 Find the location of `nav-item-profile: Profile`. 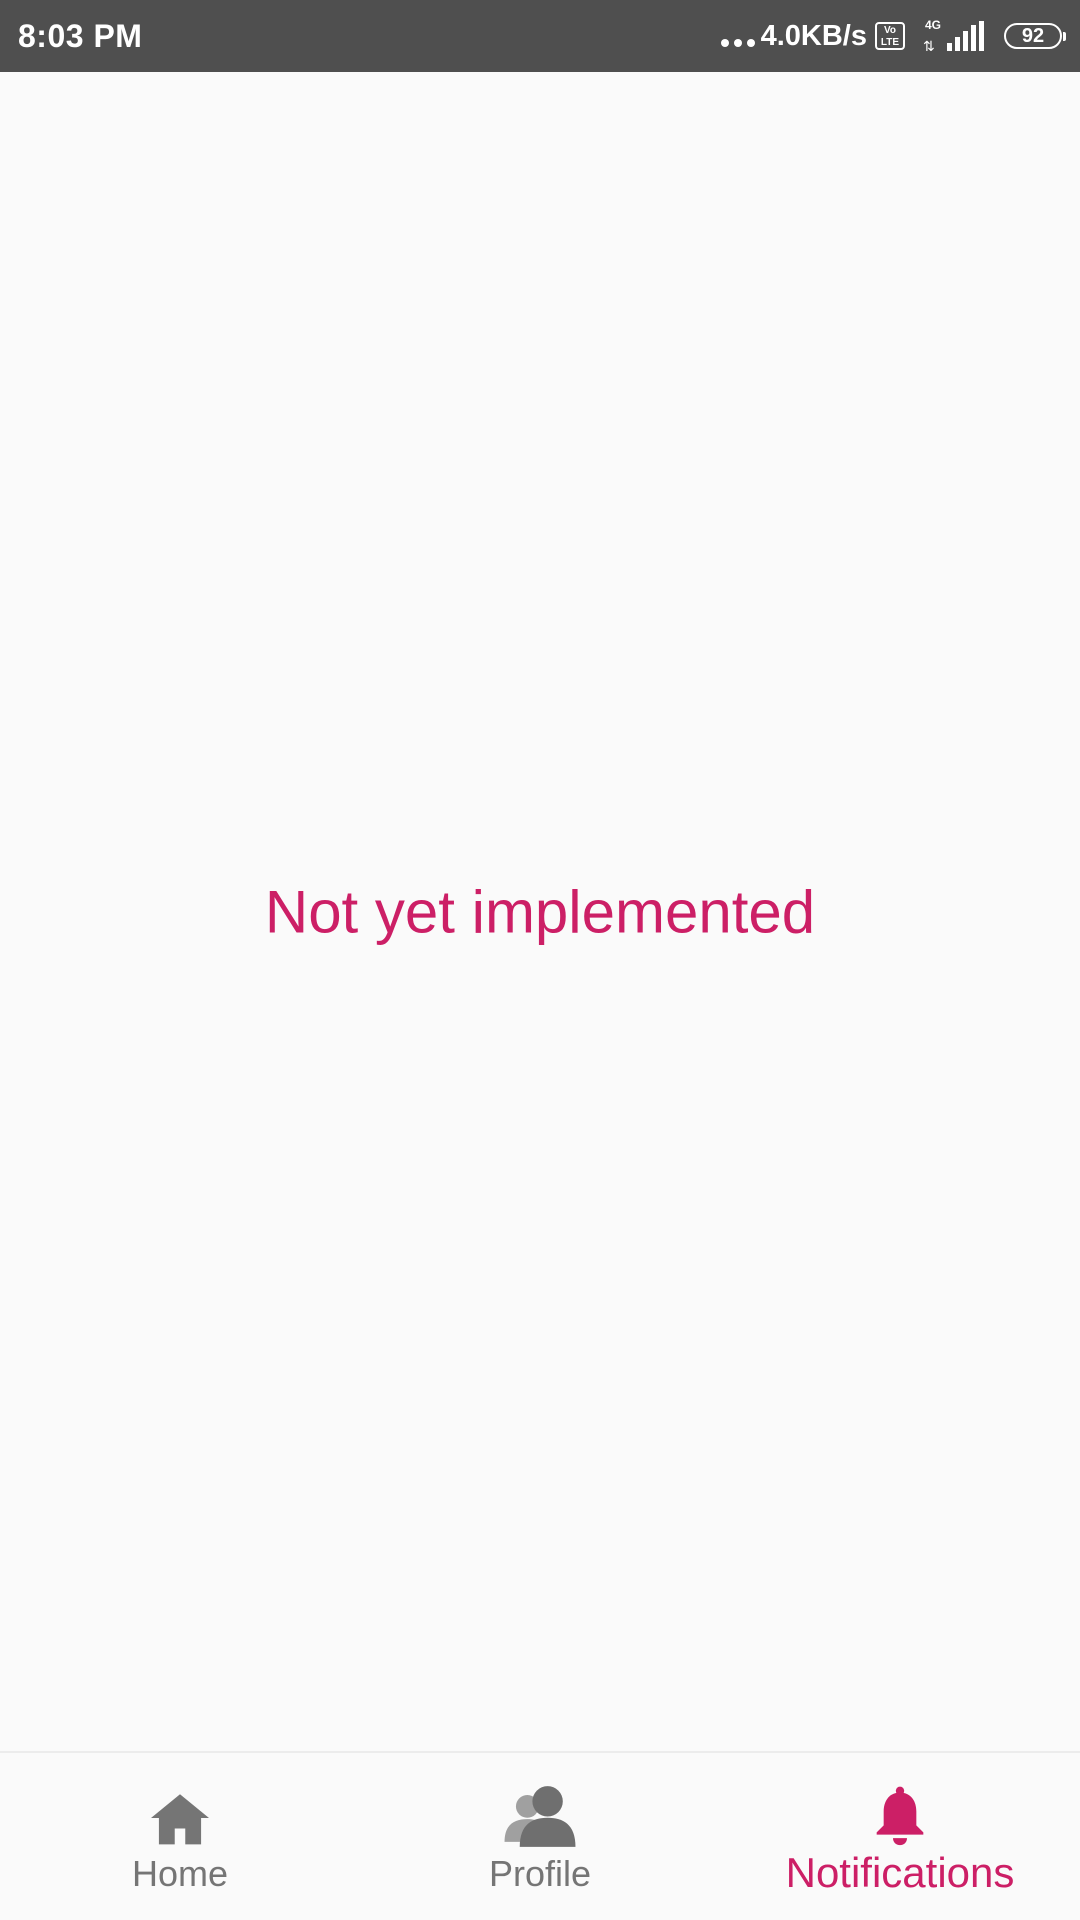

nav-item-profile: Profile is located at coordinates (540, 1836).